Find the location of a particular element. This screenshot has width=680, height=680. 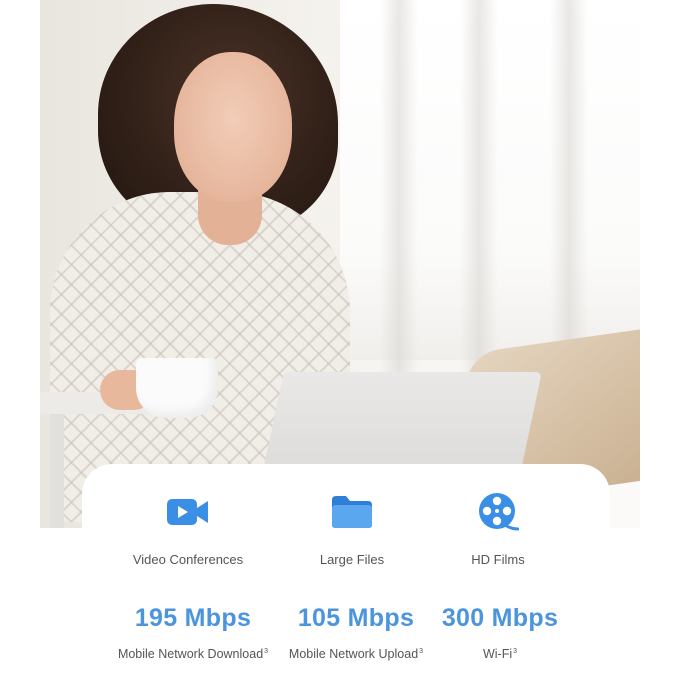

feature-large-files: Large Files is located at coordinates (352, 528).